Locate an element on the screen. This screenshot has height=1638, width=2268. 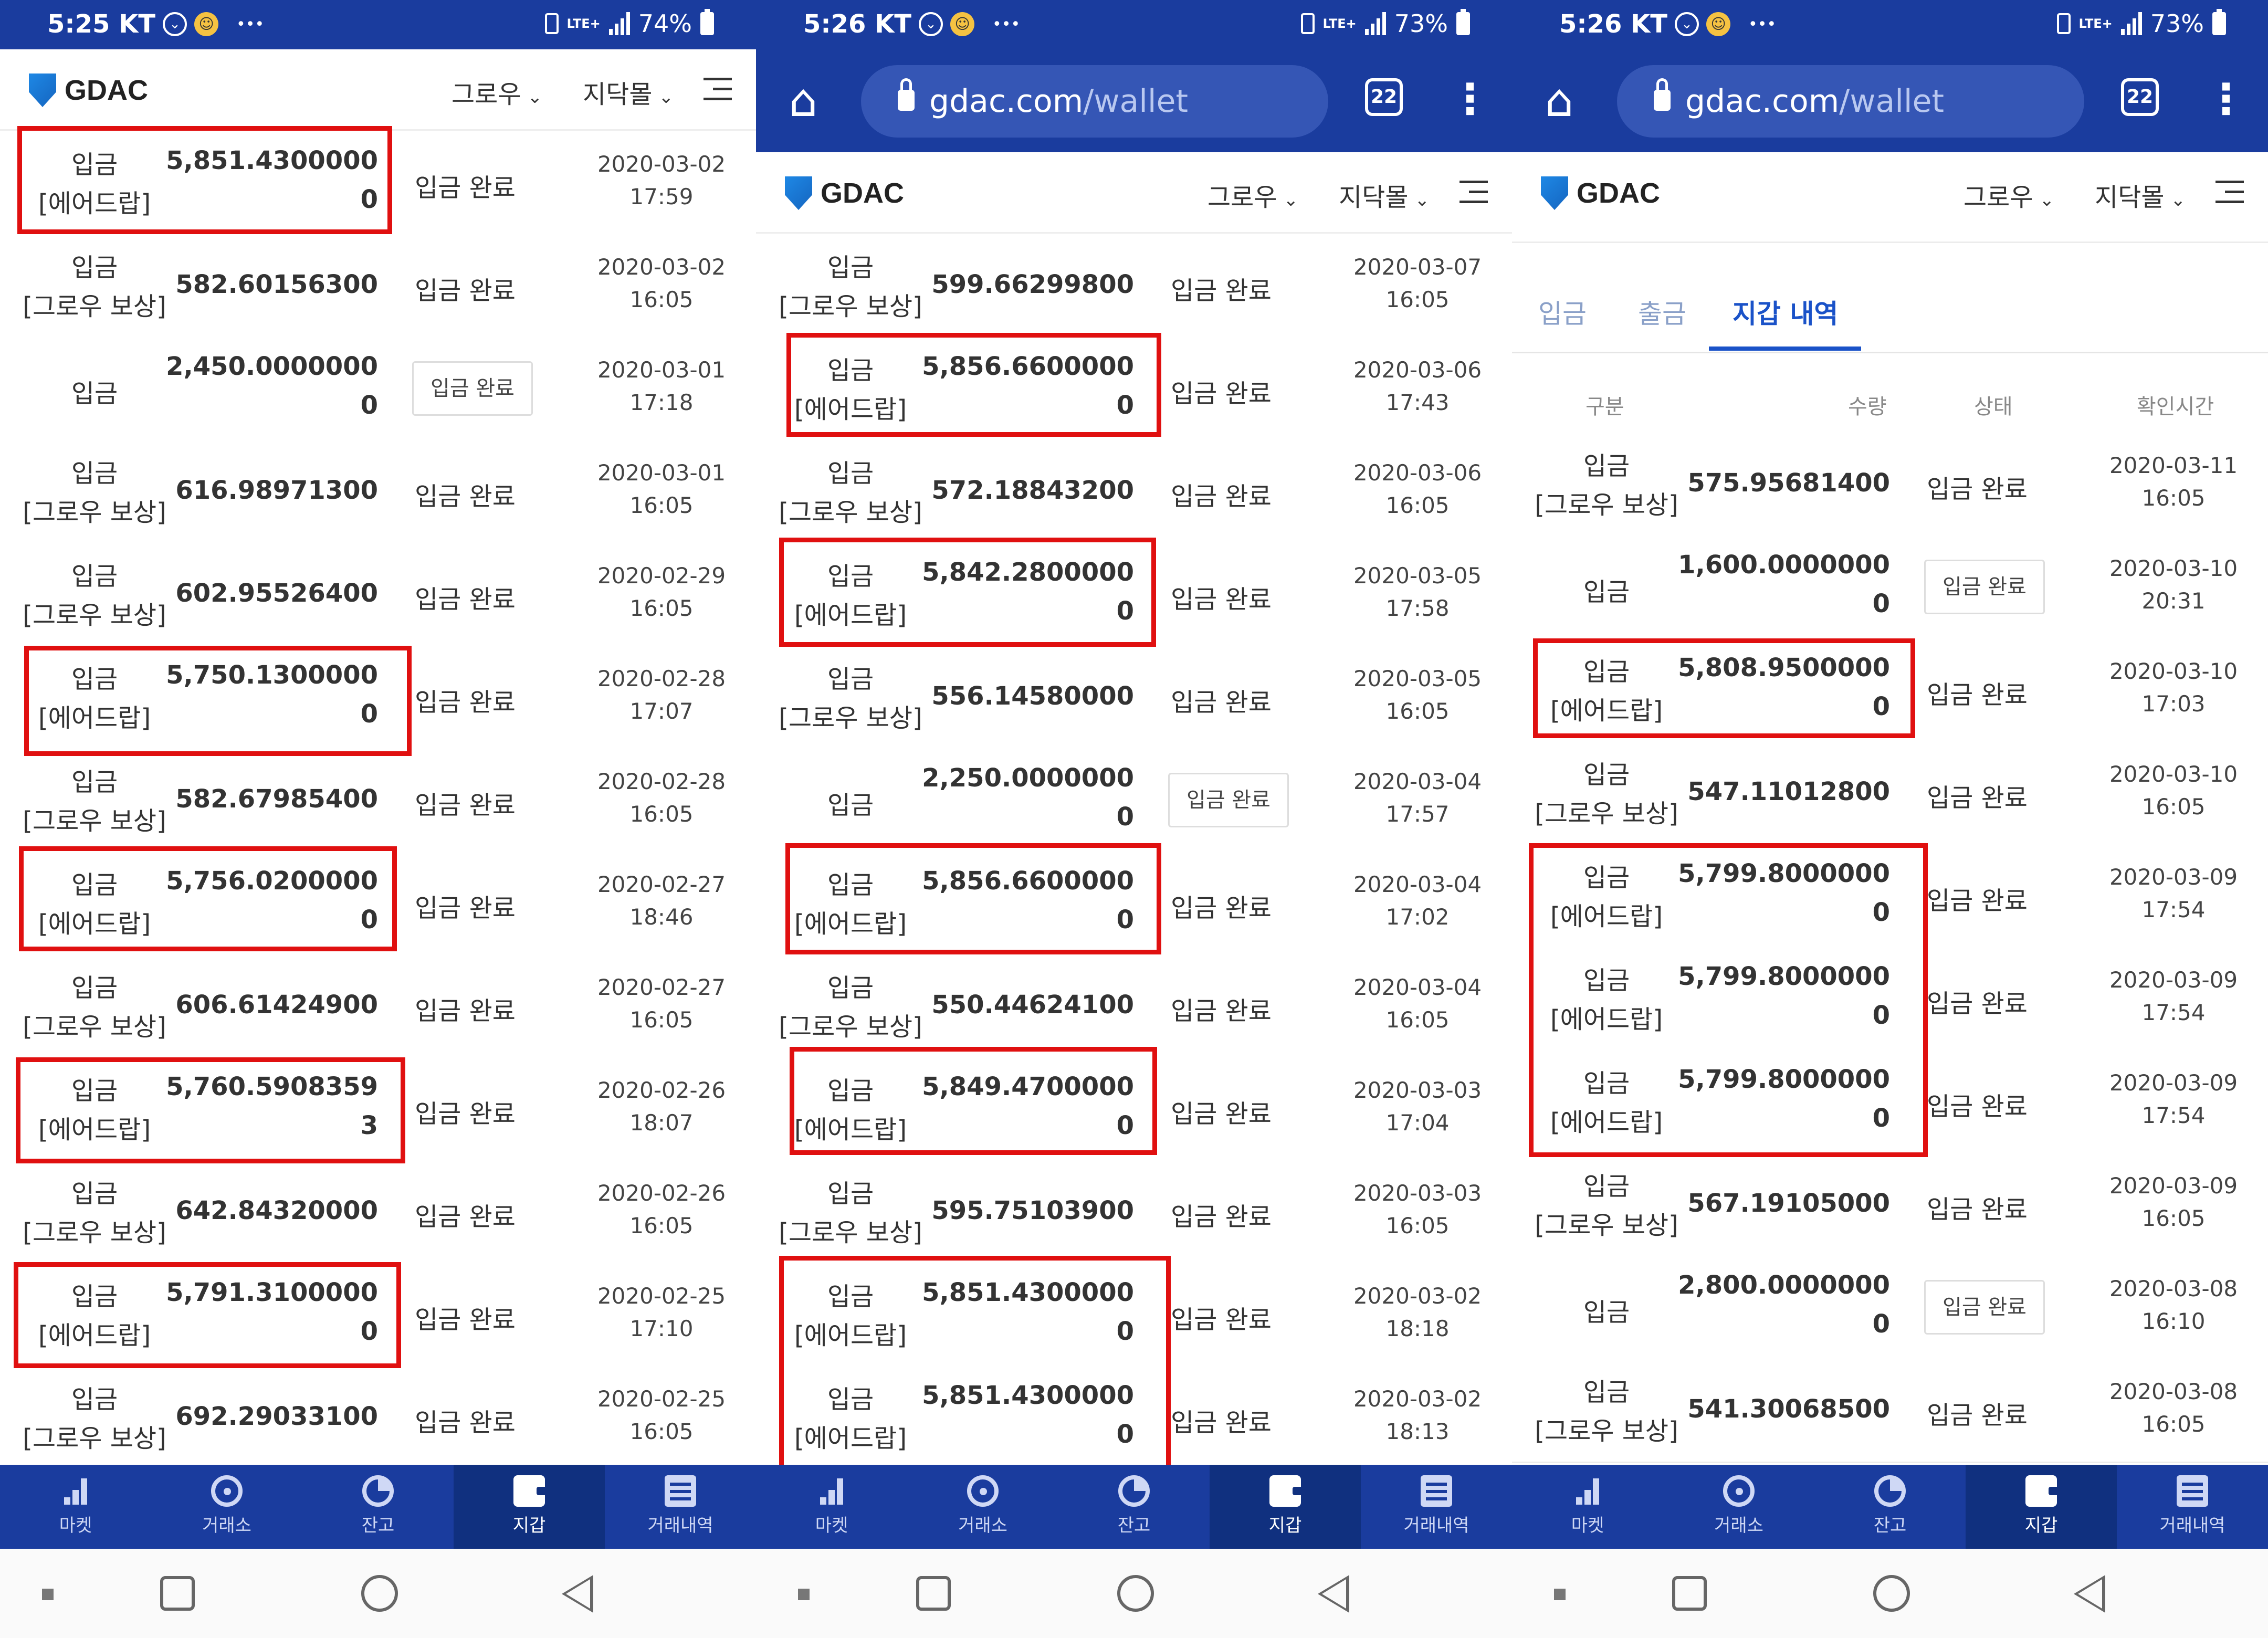
nav-label: 마켓 is located at coordinates (75, 1525).